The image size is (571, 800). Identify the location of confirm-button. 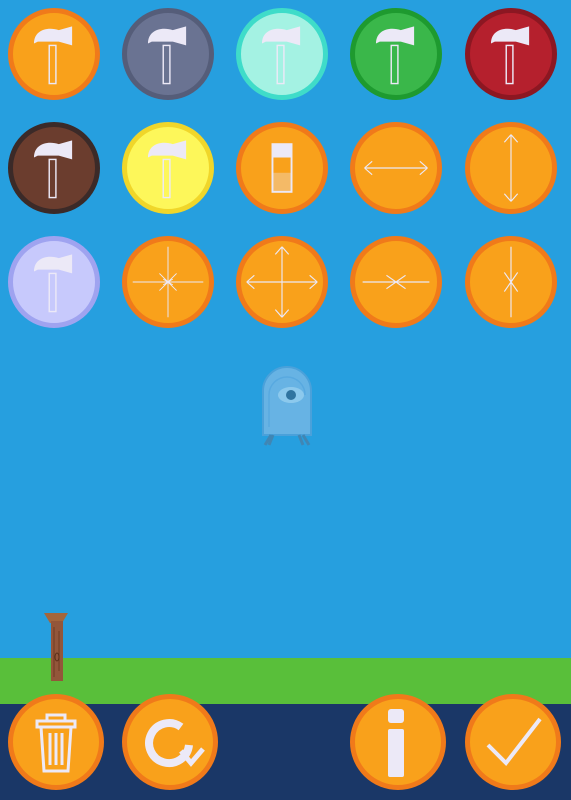
(513, 742).